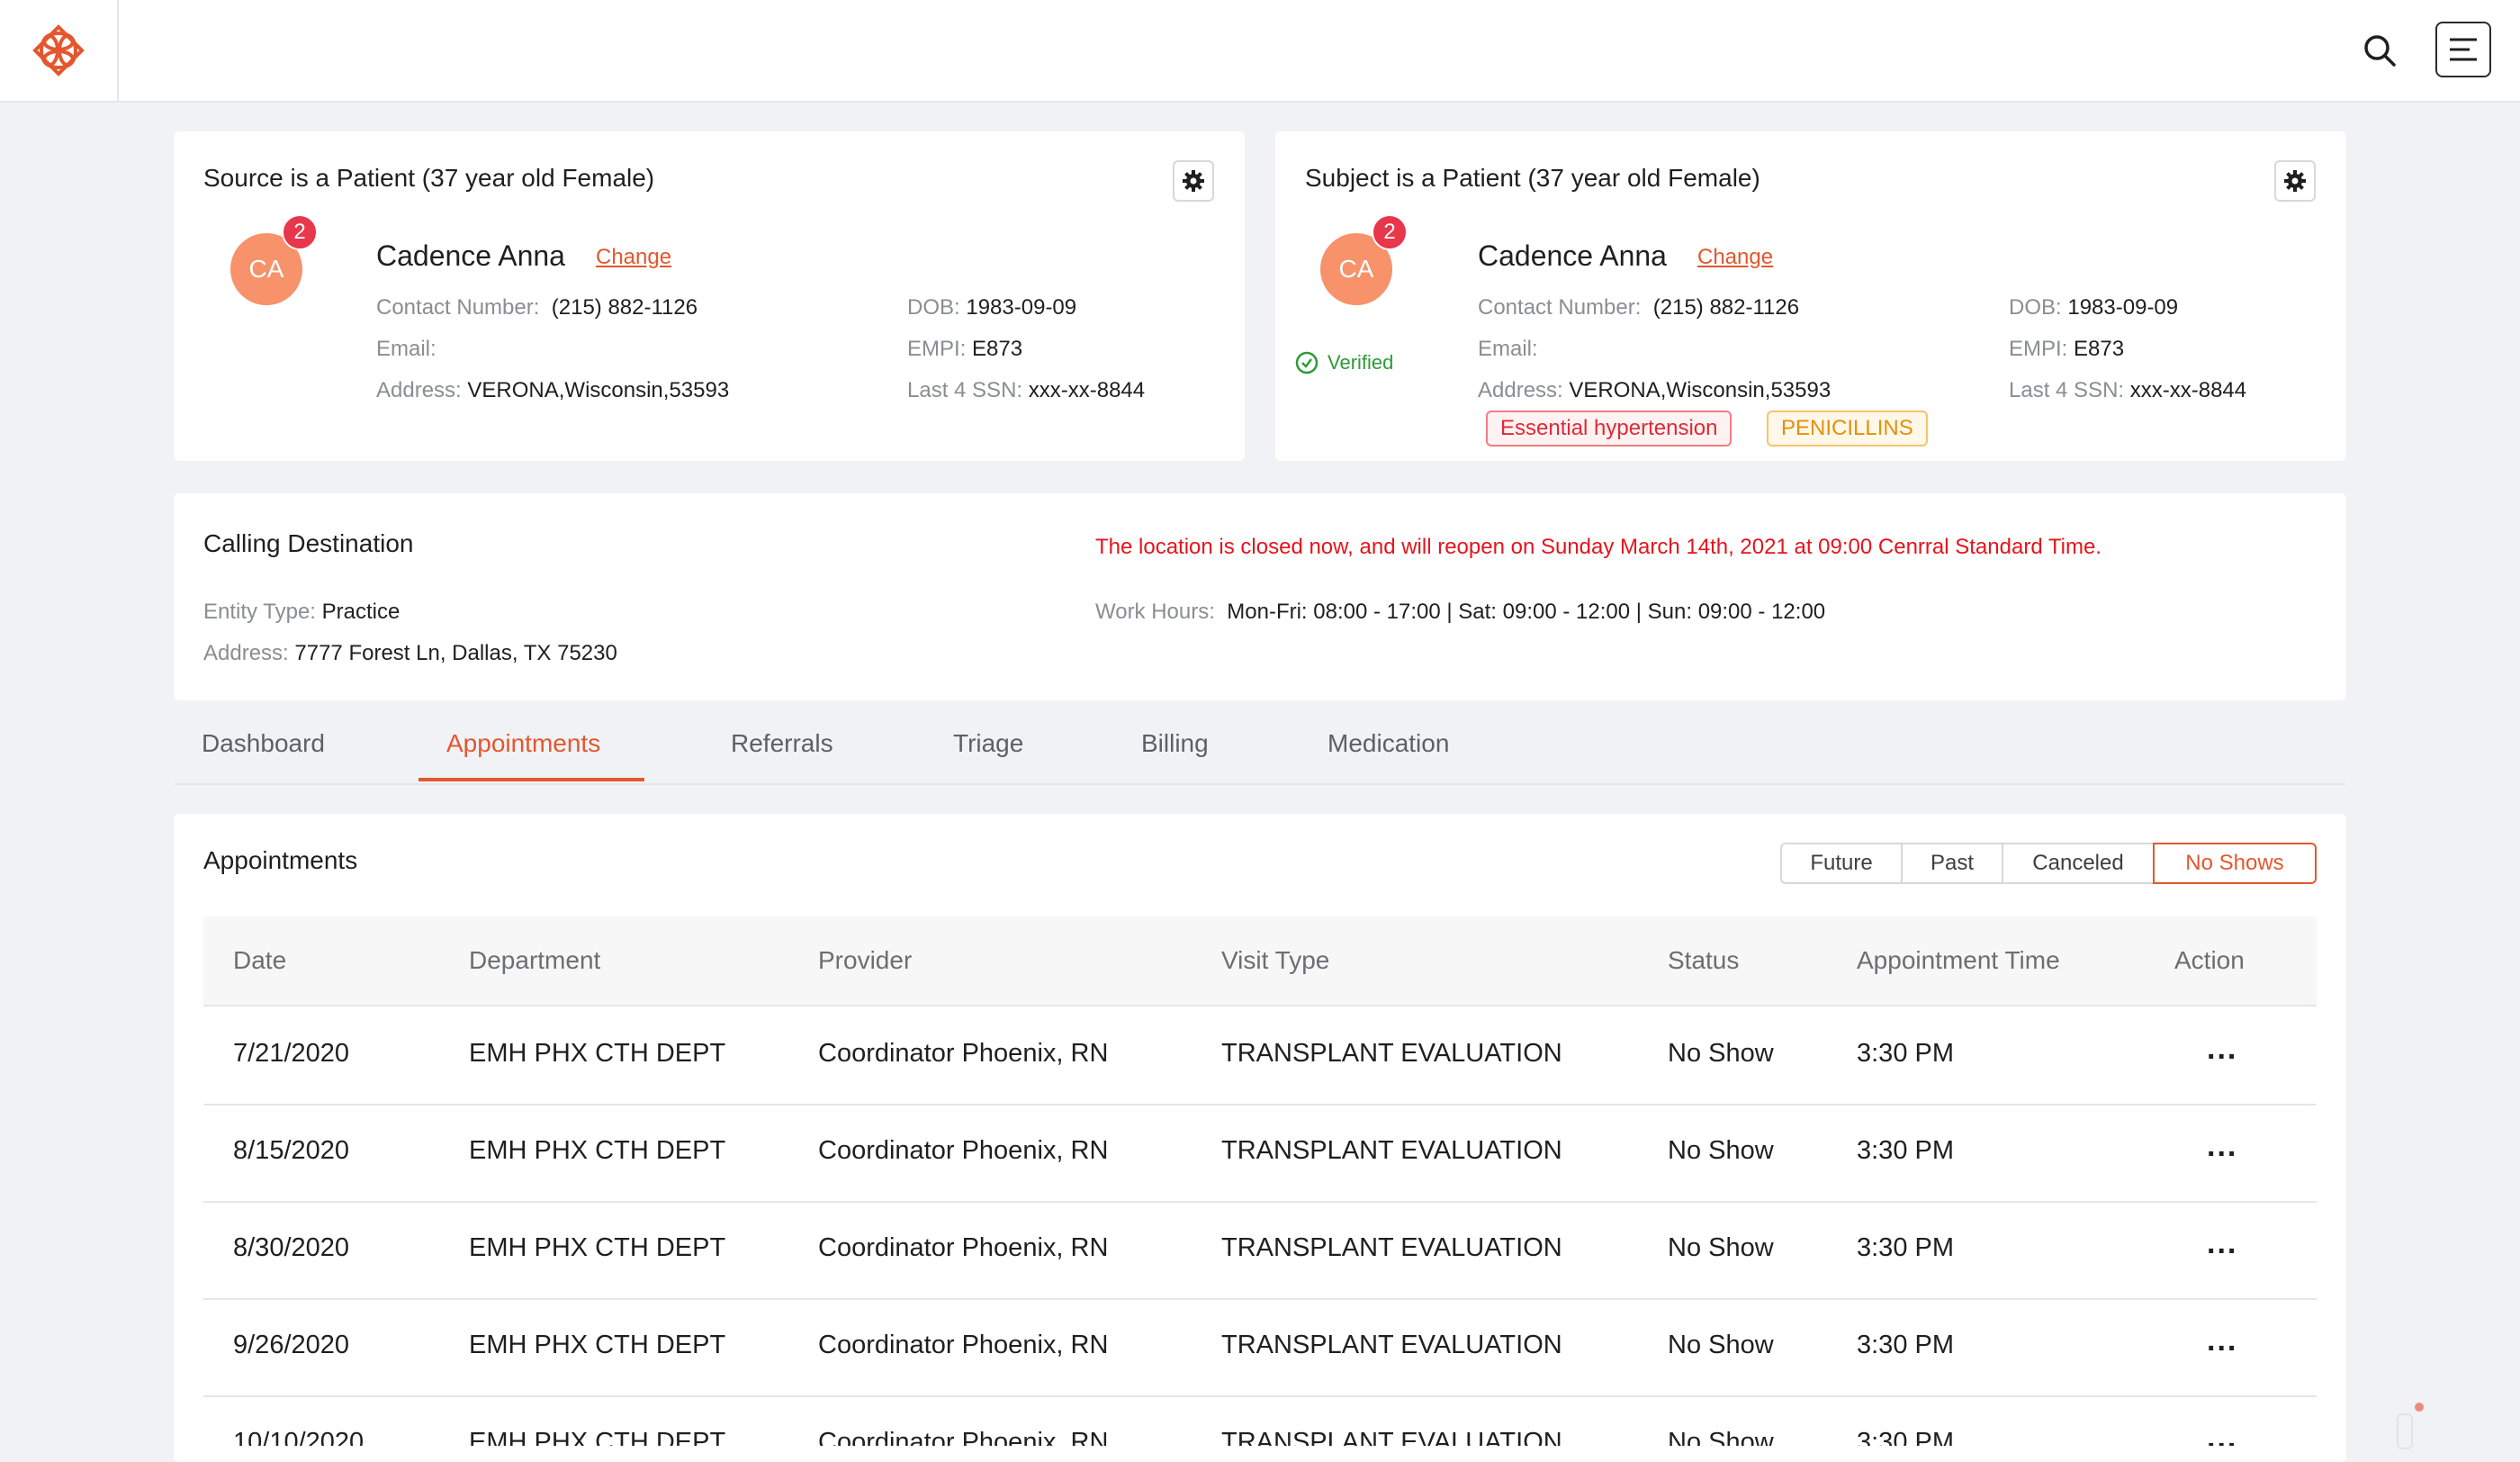  I want to click on subject-settings-button, so click(2295, 181).